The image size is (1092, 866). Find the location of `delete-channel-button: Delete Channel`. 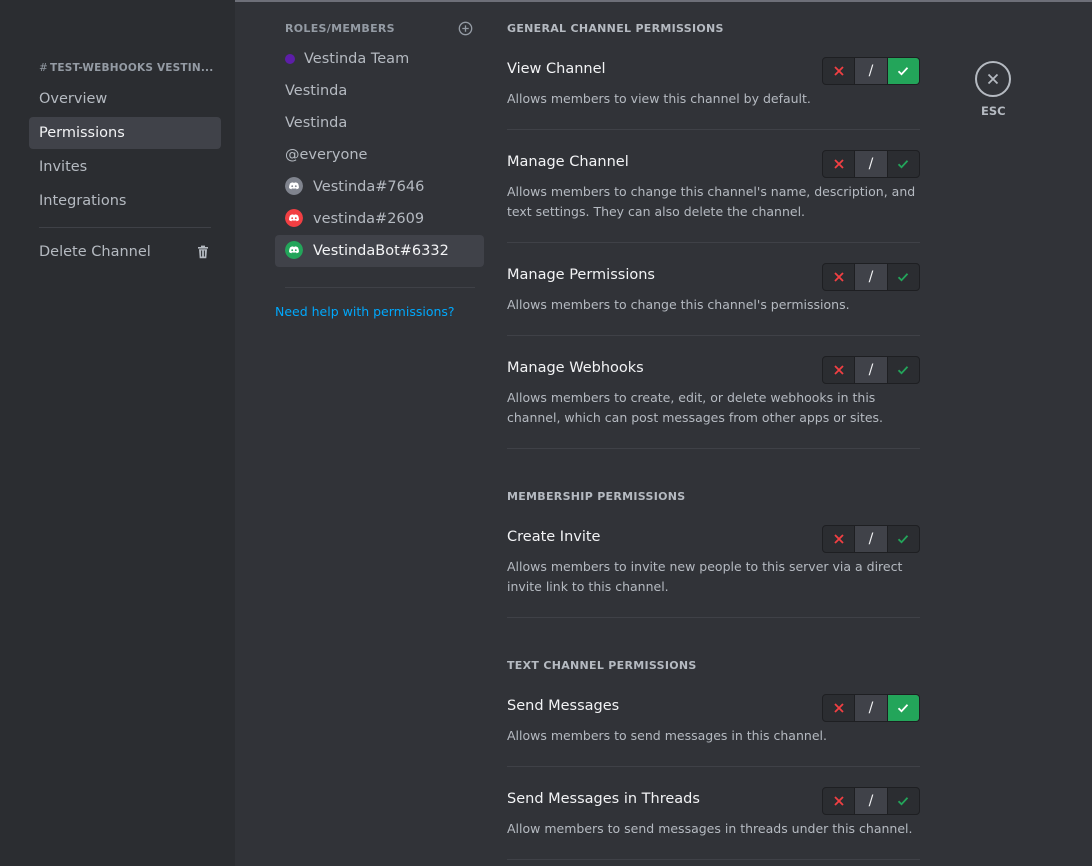

delete-channel-button: Delete Channel is located at coordinates (125, 252).